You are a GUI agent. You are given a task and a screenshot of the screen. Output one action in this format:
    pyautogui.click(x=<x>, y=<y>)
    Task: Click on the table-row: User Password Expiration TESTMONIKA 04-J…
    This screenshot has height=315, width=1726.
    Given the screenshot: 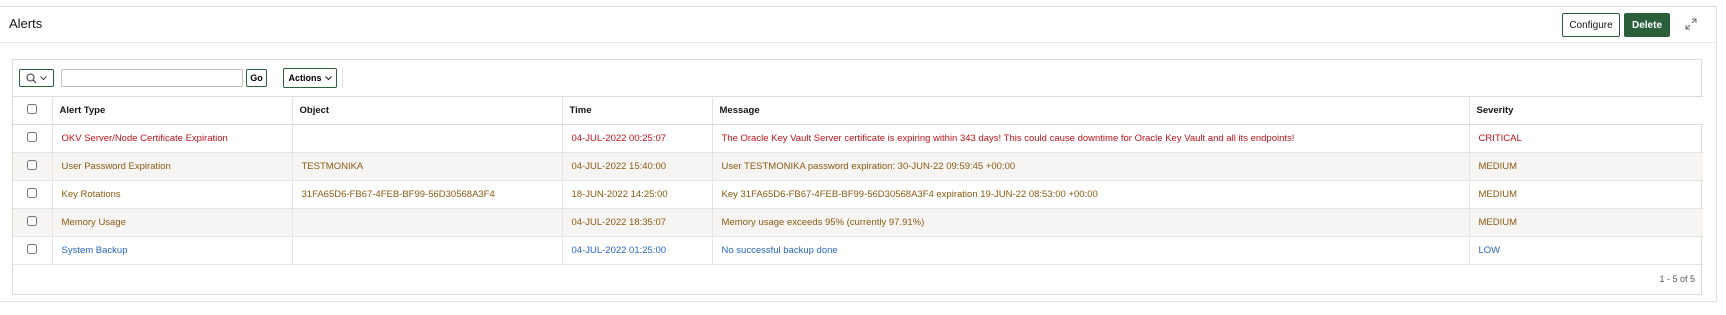 What is the action you would take?
    pyautogui.click(x=858, y=166)
    